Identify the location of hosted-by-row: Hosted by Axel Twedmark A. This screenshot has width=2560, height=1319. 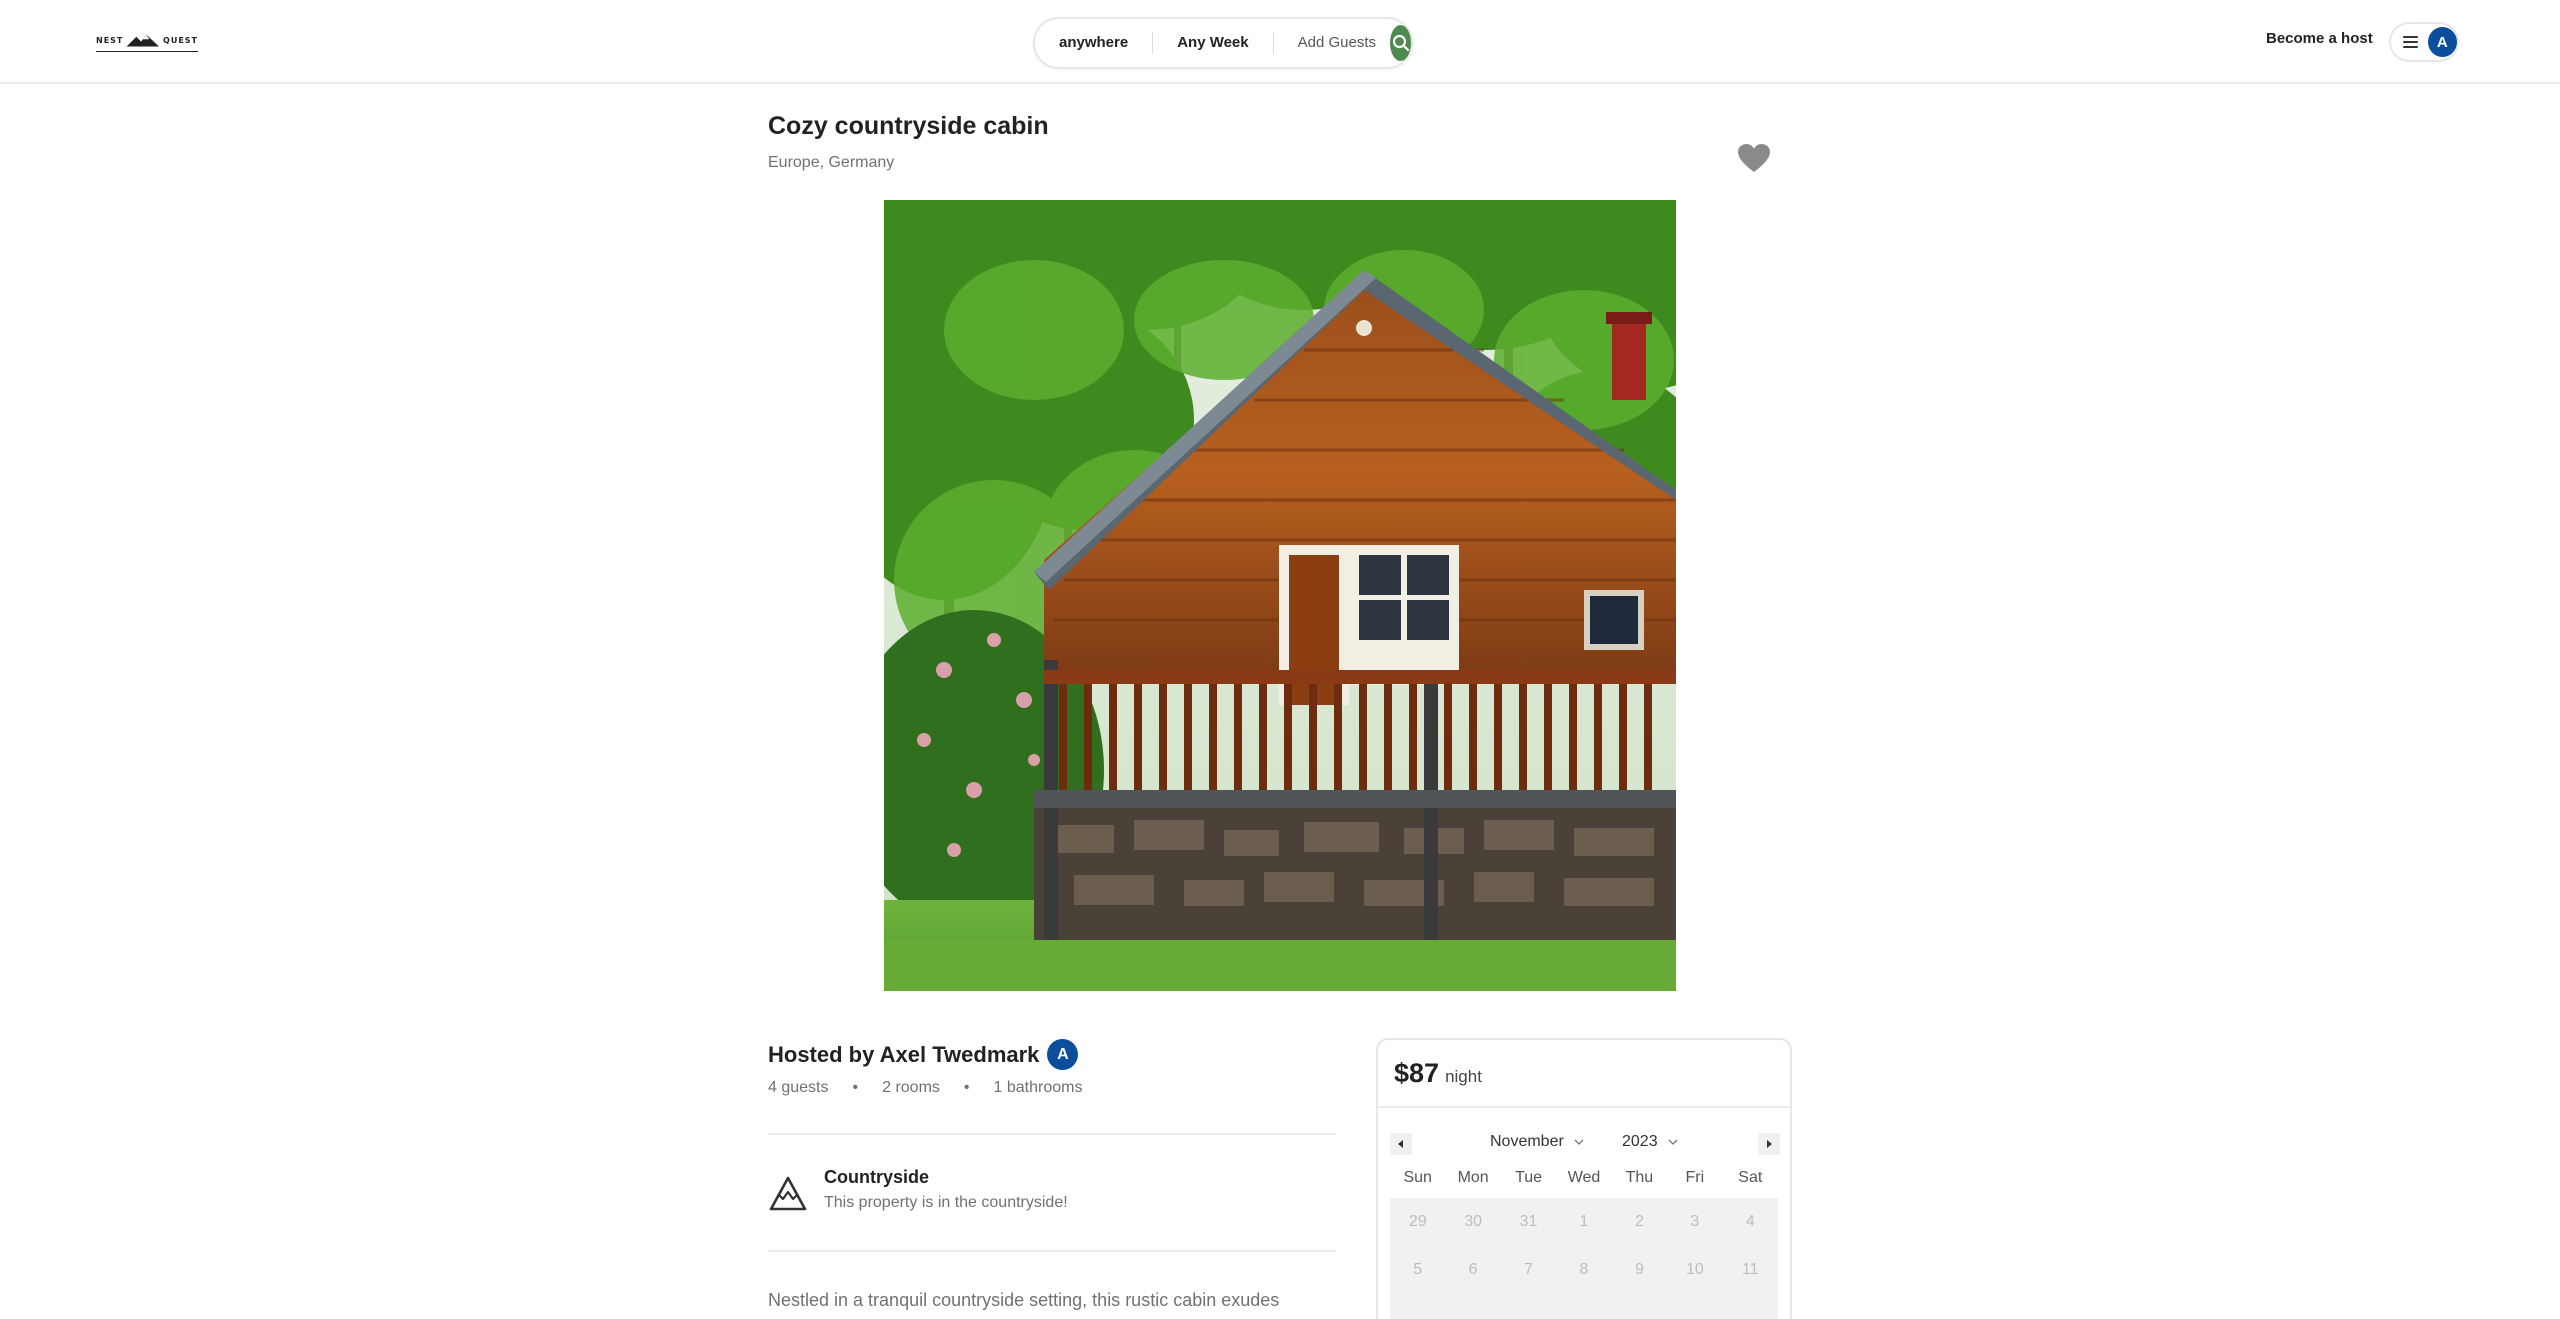
(923, 1054).